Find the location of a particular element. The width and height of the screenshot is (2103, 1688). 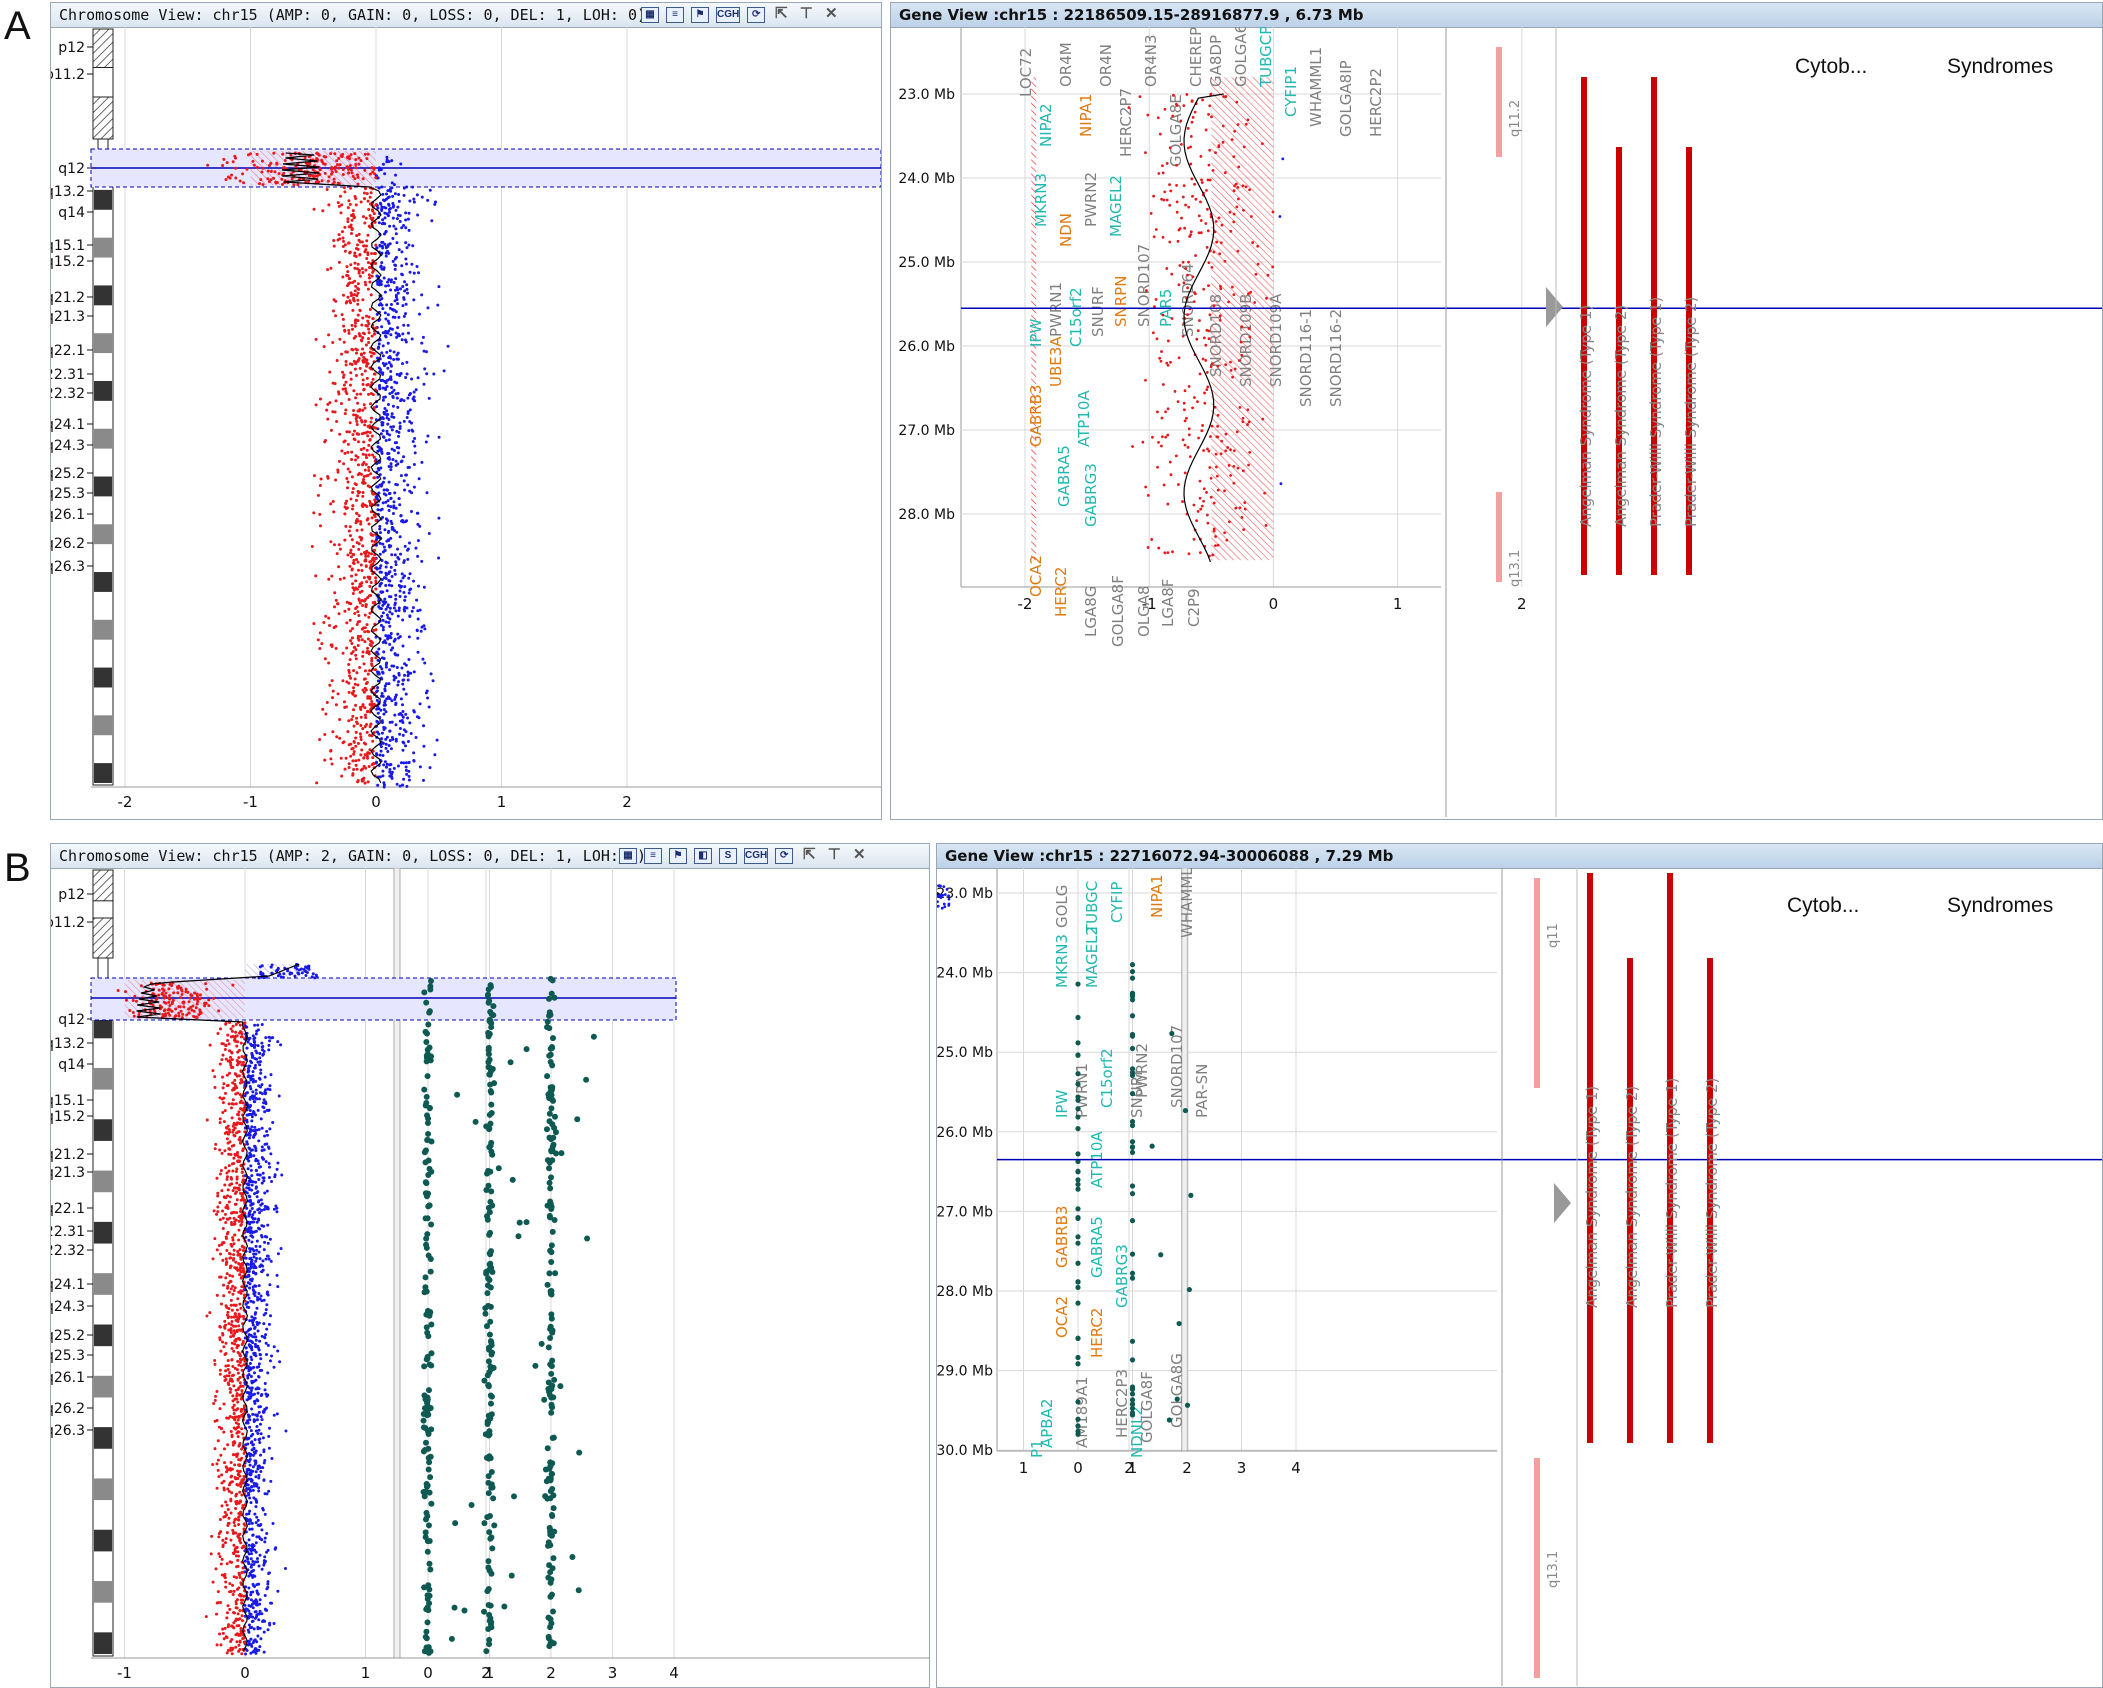

band-label: q26.1 is located at coordinates (68, 515).